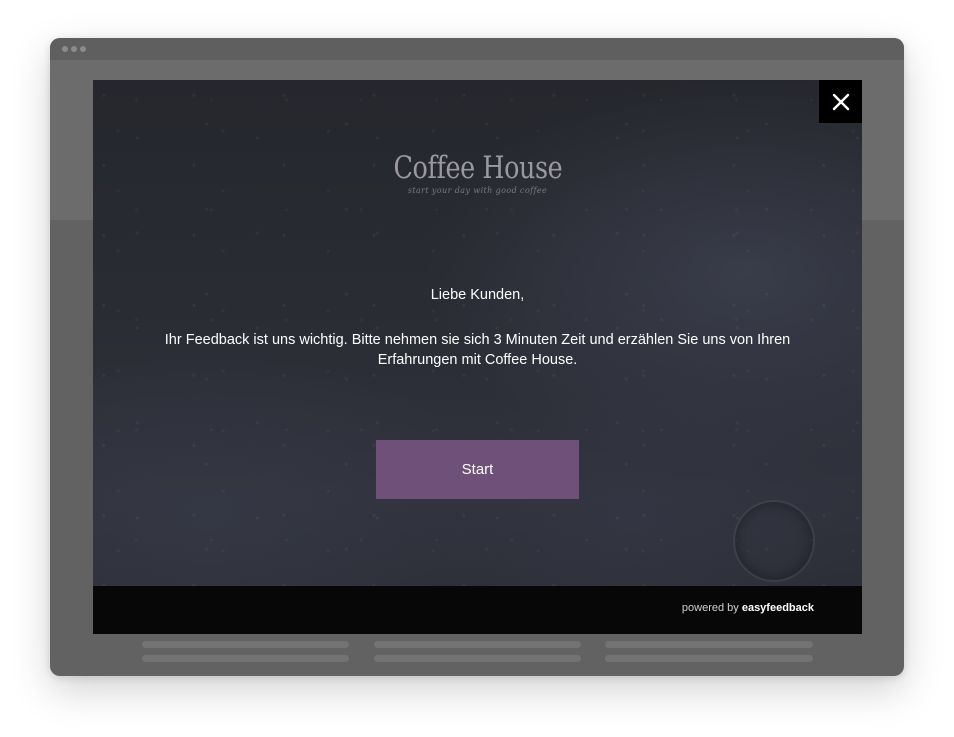 This screenshot has height=737, width=954. I want to click on coffee-ring-decoration, so click(774, 541).